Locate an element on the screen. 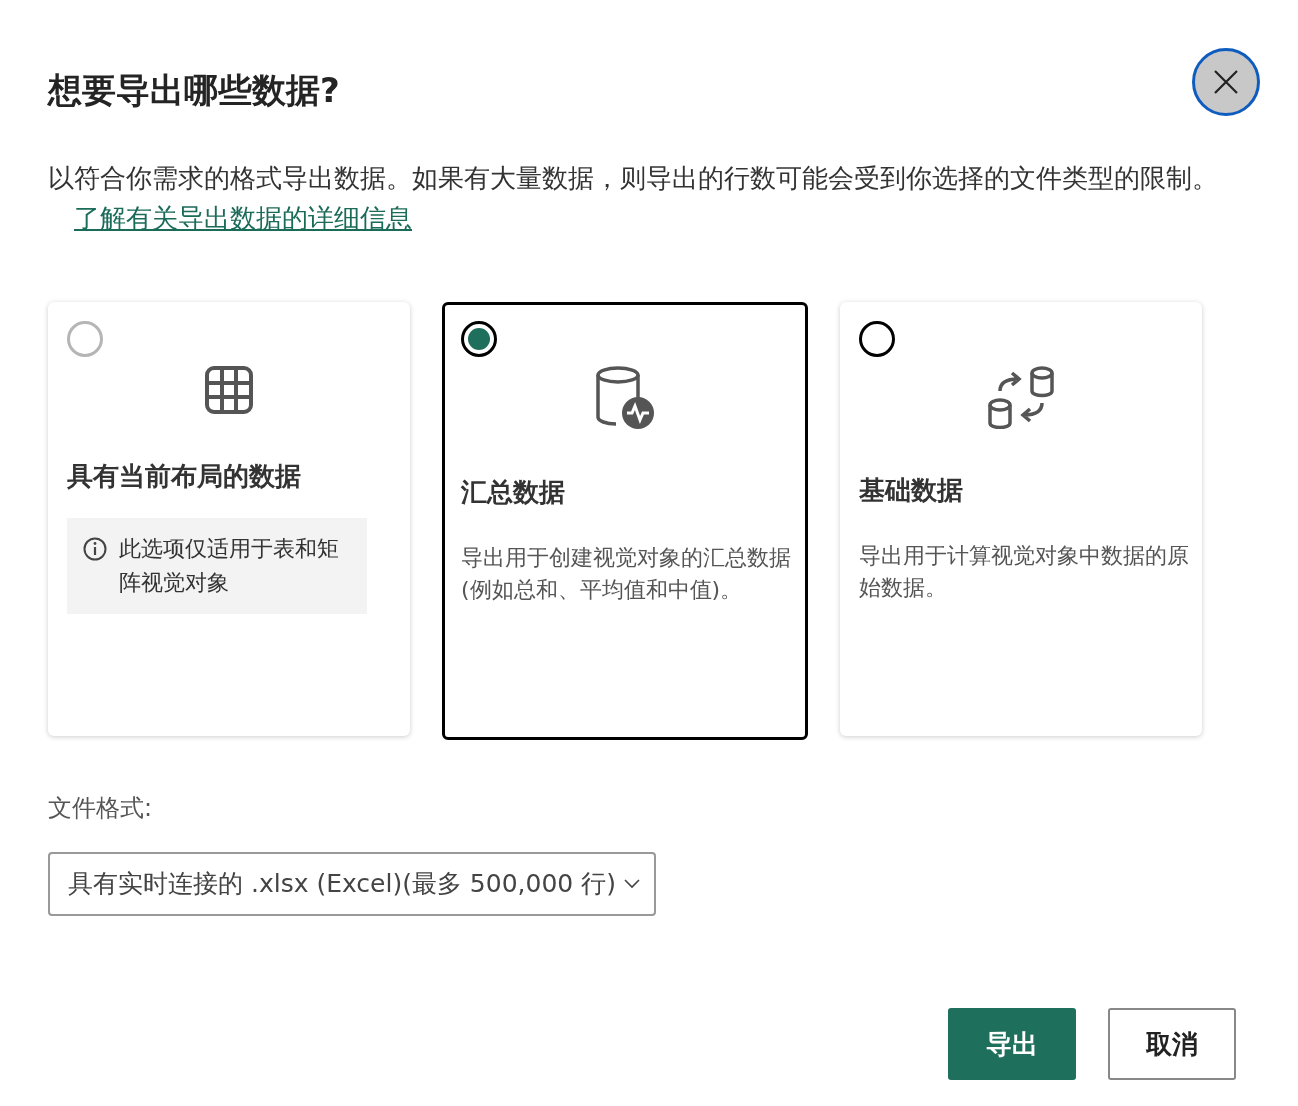 The height and width of the screenshot is (1106, 1298). close-icon is located at coordinates (1226, 82).